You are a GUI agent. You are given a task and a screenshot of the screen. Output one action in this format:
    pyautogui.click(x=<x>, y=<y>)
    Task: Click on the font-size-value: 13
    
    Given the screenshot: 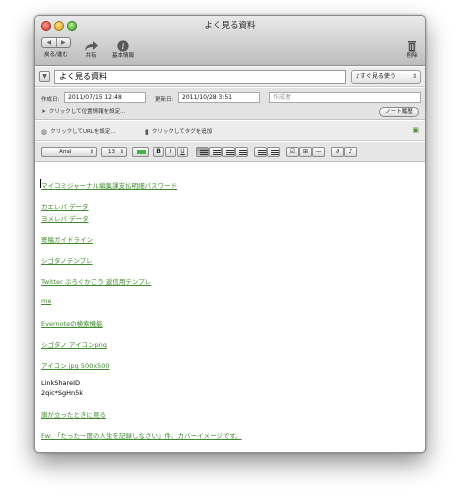 What is the action you would take?
    pyautogui.click(x=111, y=152)
    